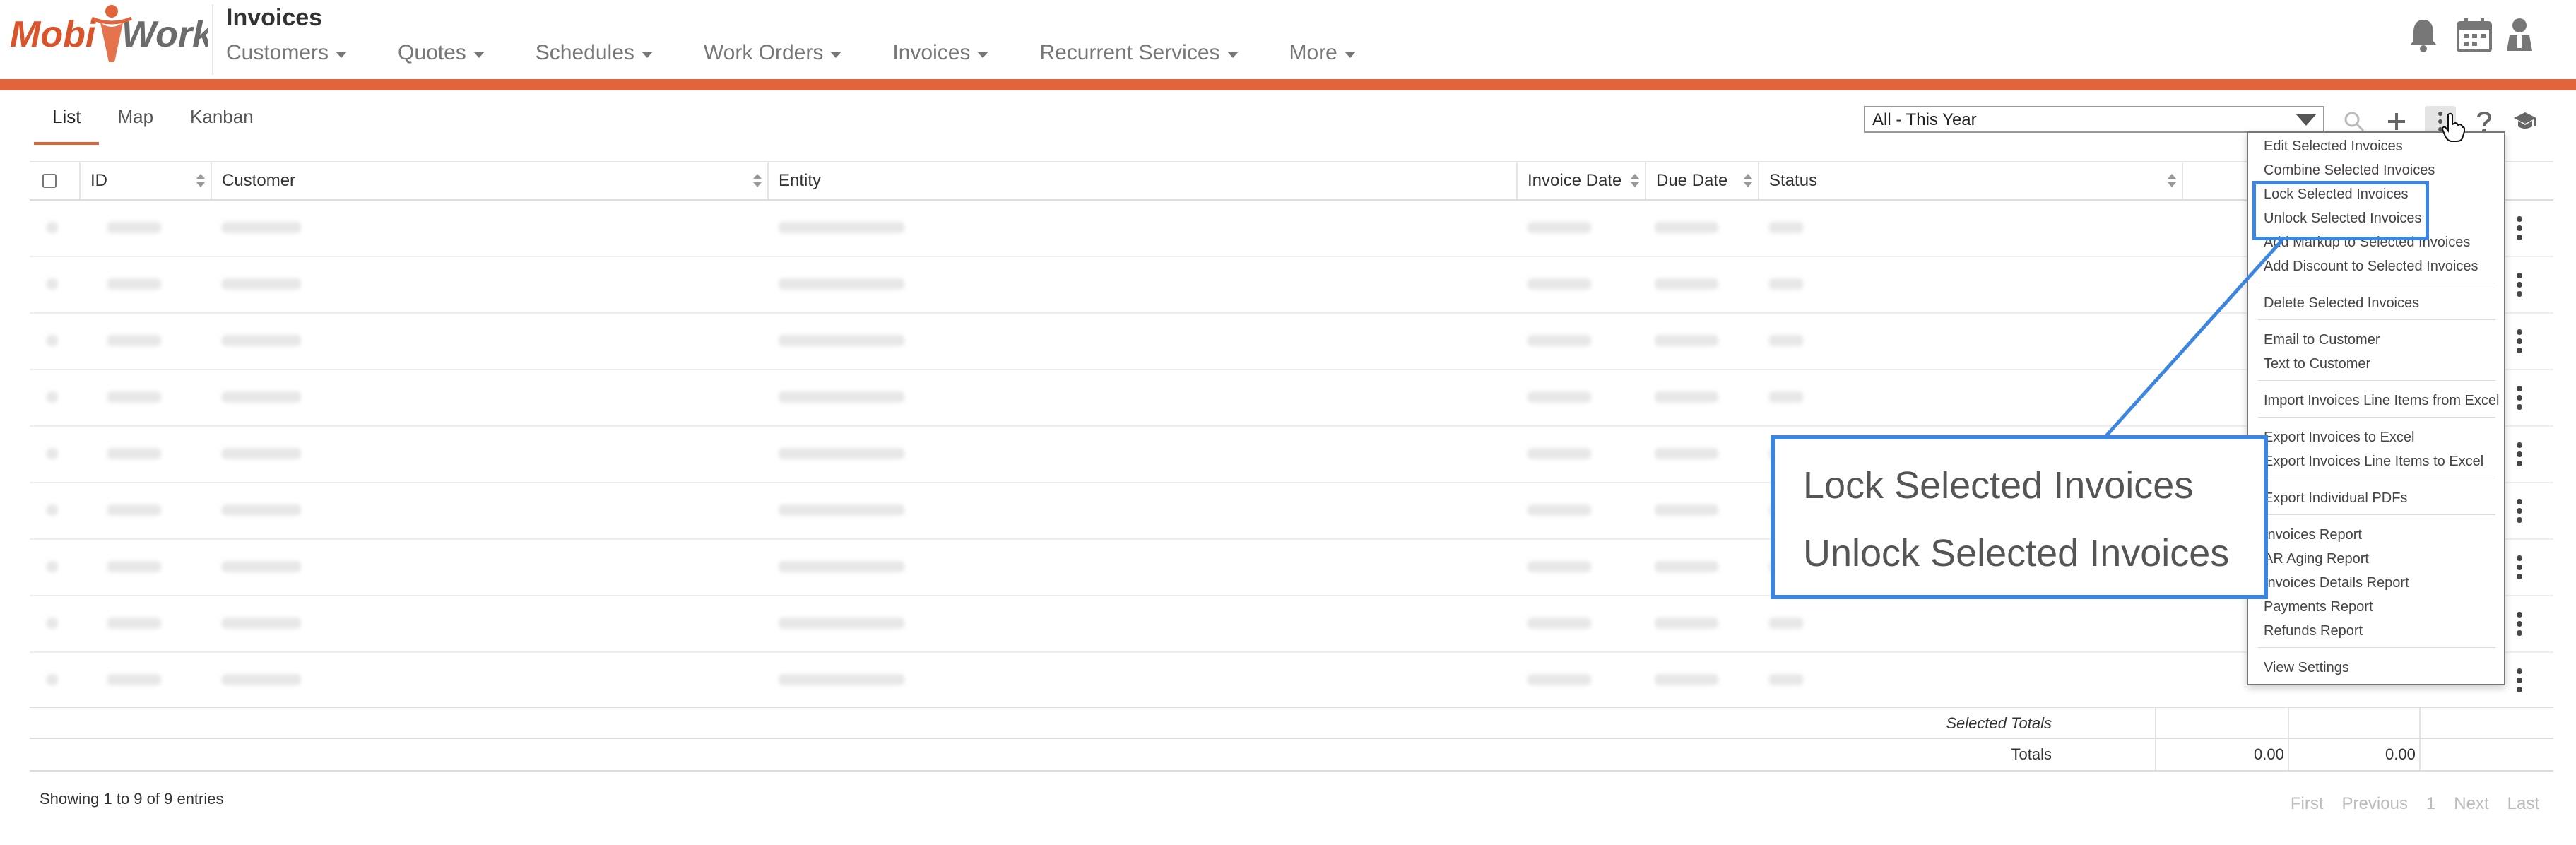 Image resolution: width=2576 pixels, height=845 pixels. I want to click on callout-unlock-label: Unlock Selected Invoices, so click(2016, 553).